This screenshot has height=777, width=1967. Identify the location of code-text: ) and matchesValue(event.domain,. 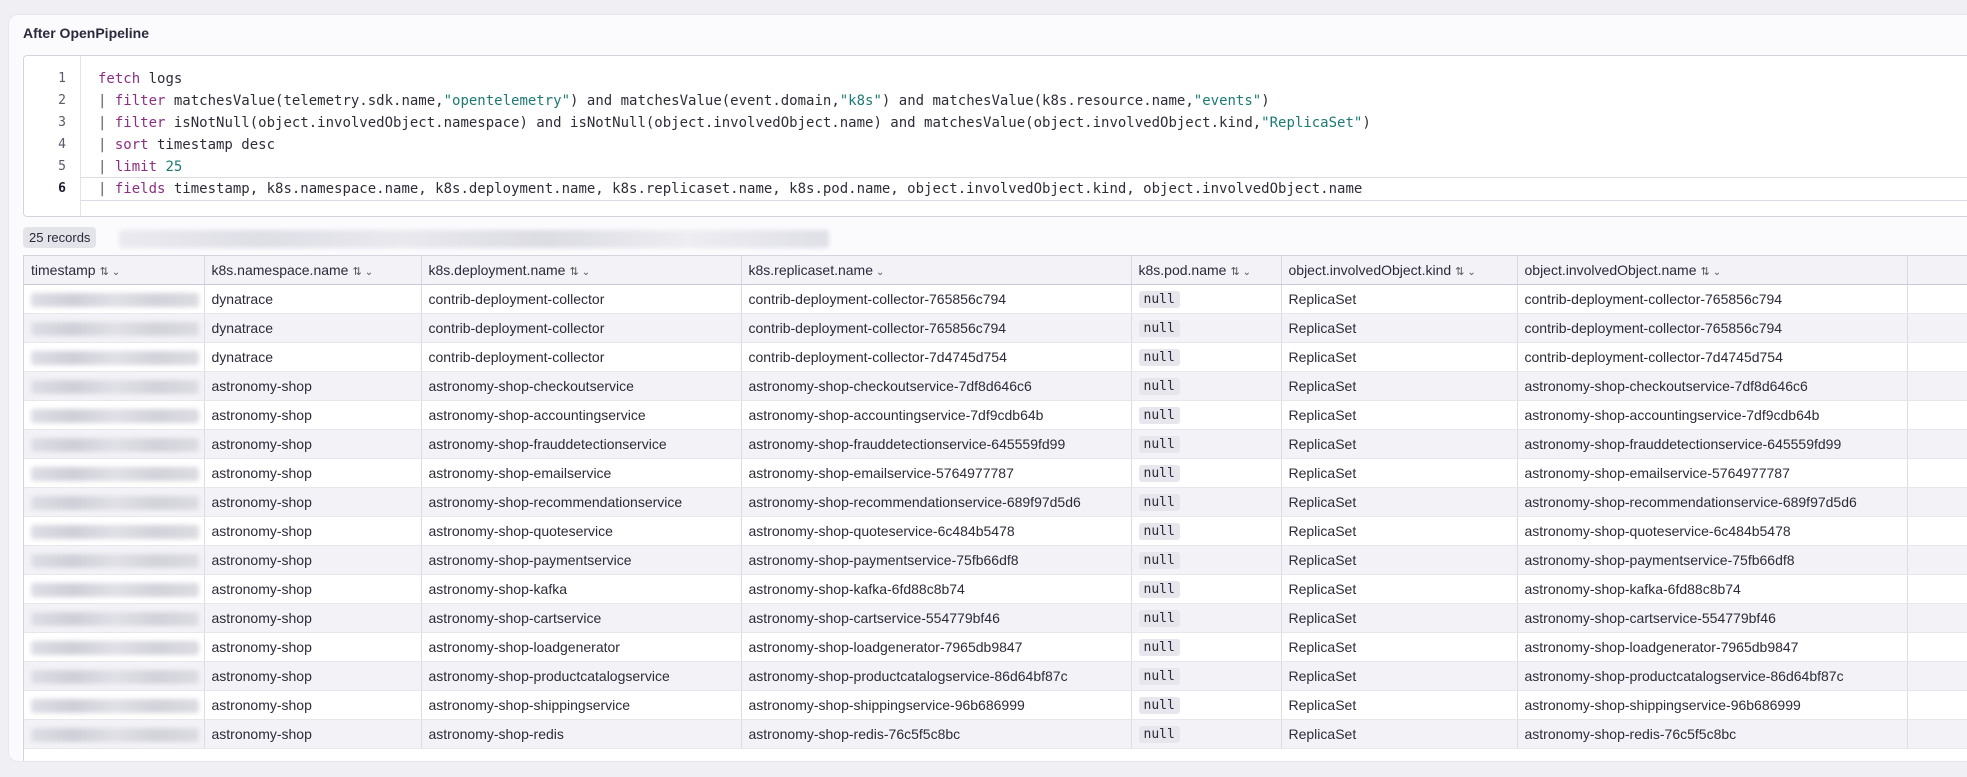
(705, 101).